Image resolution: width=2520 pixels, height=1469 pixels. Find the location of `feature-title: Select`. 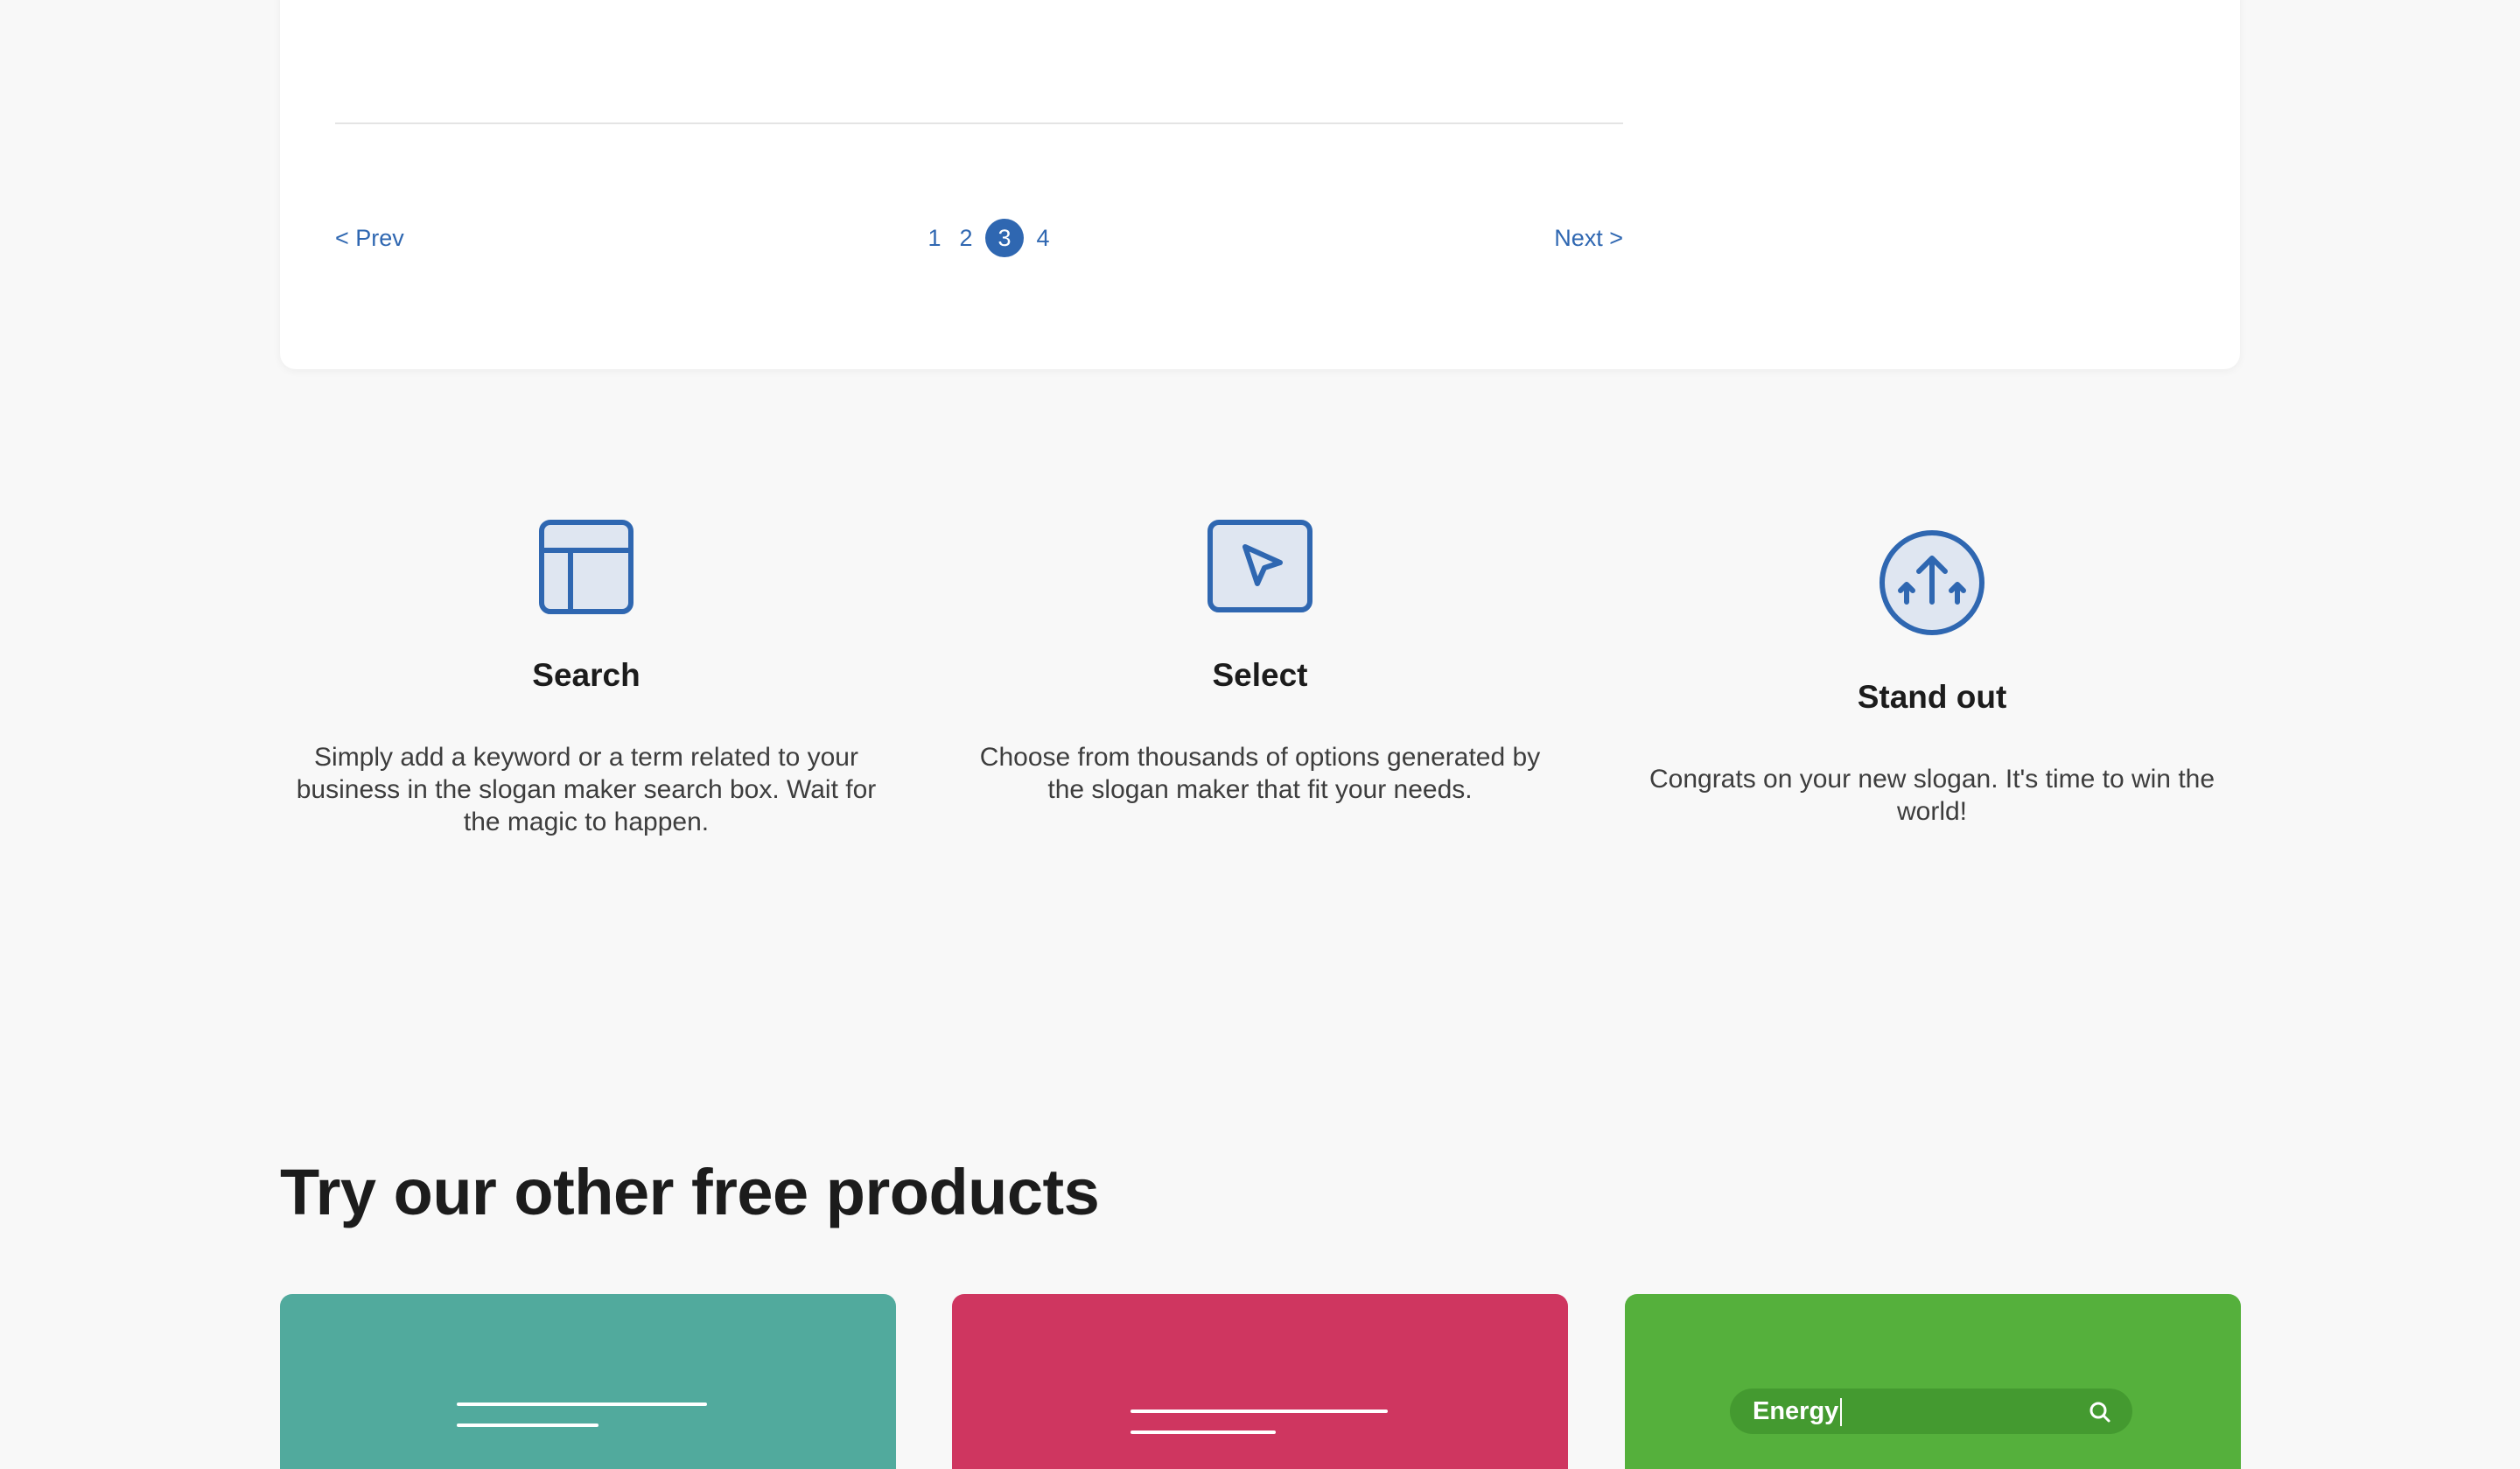

feature-title: Select is located at coordinates (1260, 675).